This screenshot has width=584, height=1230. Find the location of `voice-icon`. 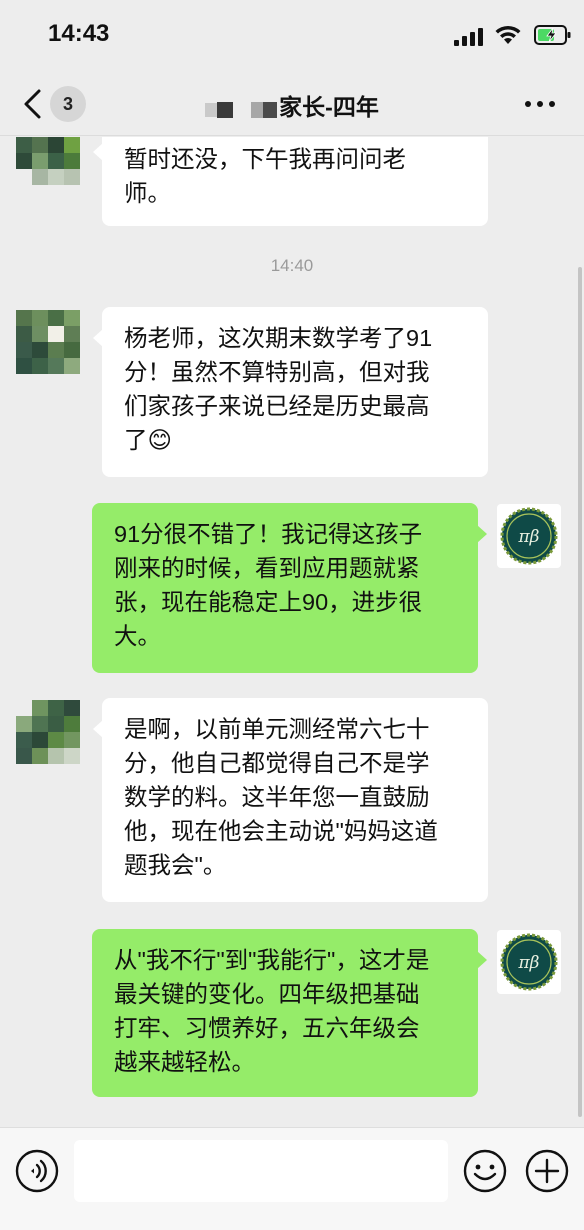

voice-icon is located at coordinates (37, 1171).